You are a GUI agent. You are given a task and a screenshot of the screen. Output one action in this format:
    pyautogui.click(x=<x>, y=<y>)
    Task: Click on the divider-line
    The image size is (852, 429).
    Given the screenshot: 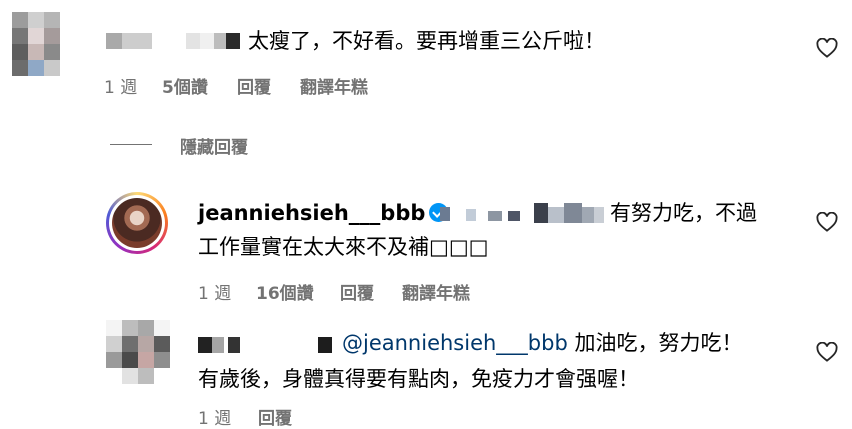 What is the action you would take?
    pyautogui.click(x=131, y=144)
    